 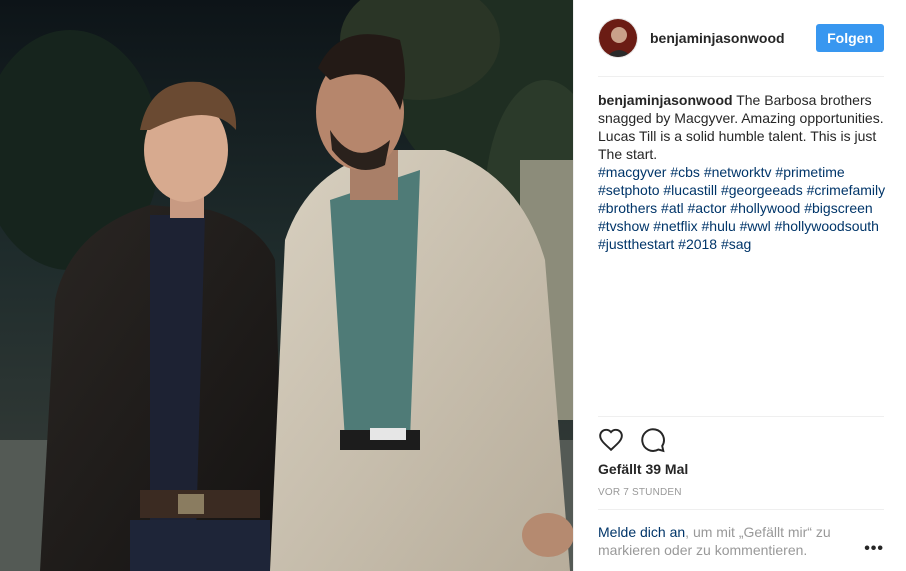 What do you see at coordinates (874, 549) in the screenshot?
I see `more-options-icon: •••` at bounding box center [874, 549].